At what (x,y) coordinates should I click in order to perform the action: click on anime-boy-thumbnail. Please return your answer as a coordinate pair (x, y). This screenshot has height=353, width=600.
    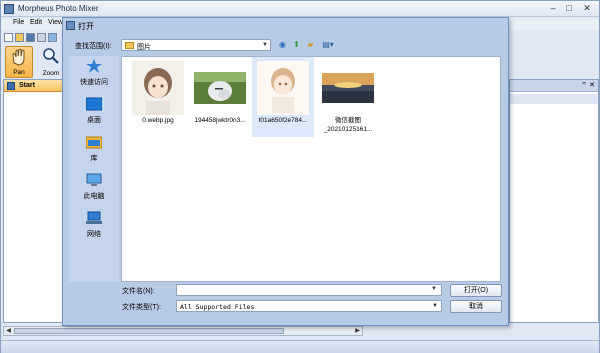
    Looking at the image, I should click on (158, 88).